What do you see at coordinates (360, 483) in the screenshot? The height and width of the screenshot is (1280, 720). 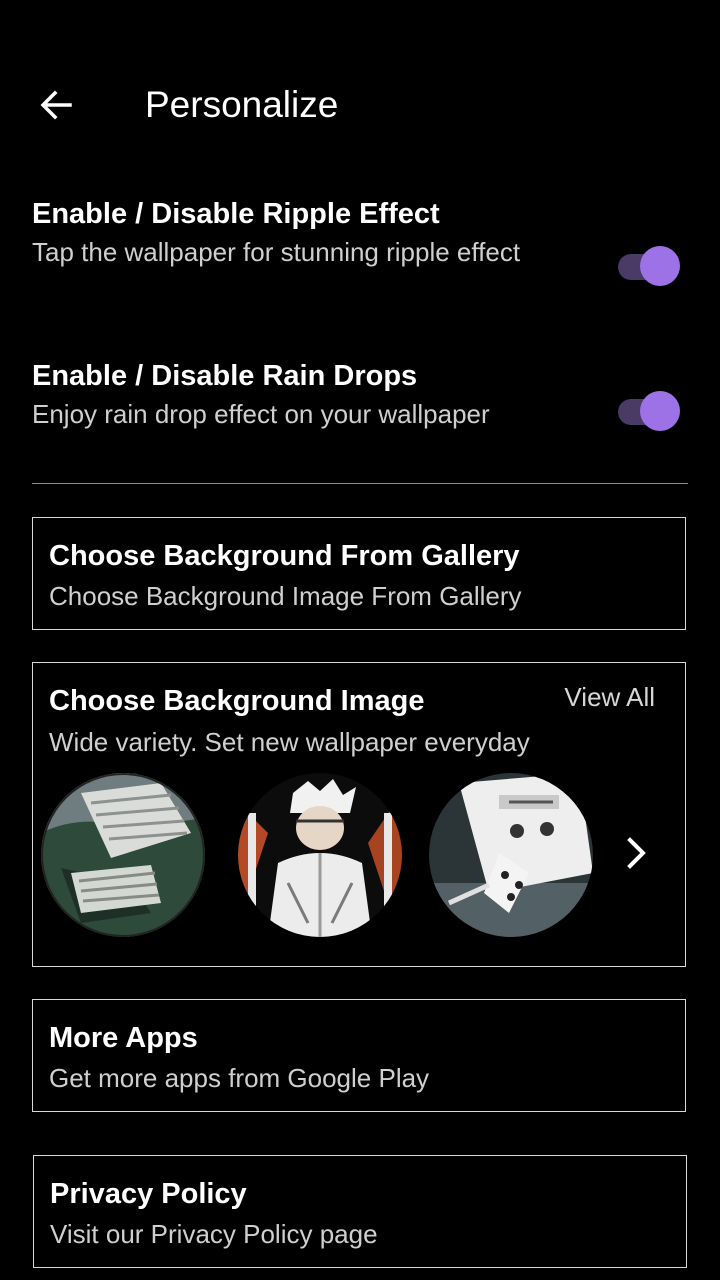 I see `section-divider` at bounding box center [360, 483].